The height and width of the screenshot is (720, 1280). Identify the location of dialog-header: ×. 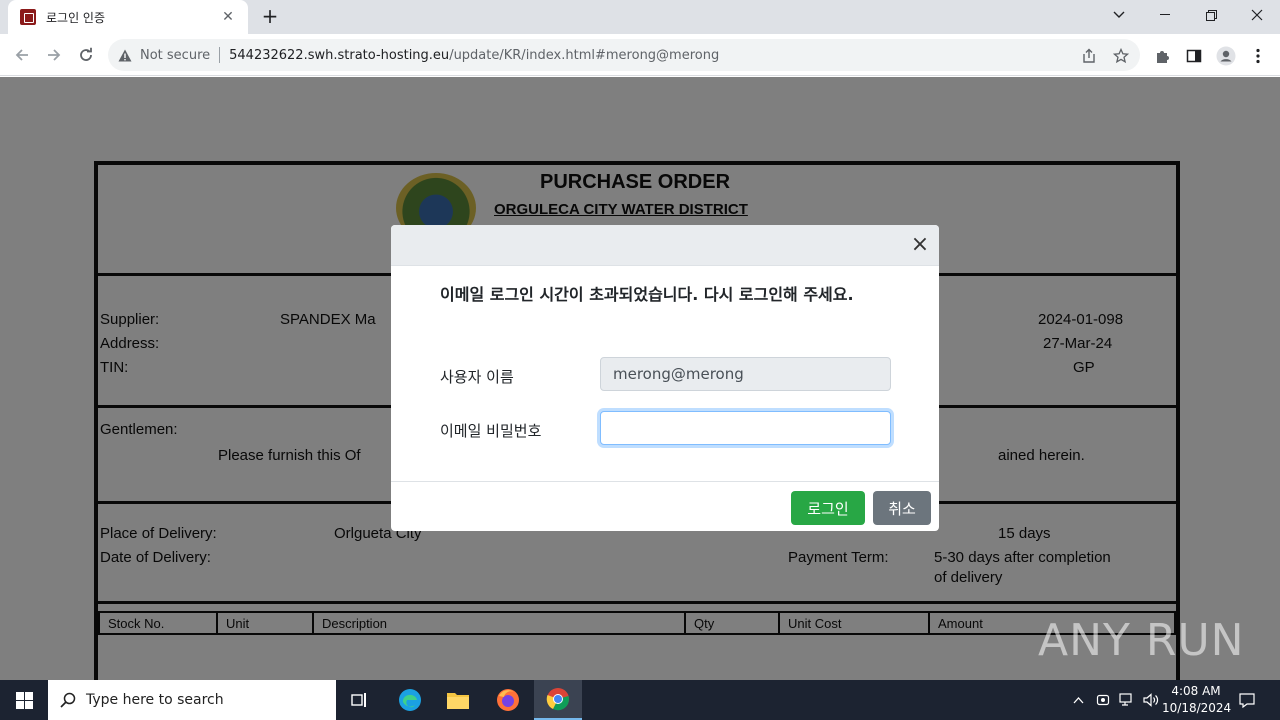
(665, 245).